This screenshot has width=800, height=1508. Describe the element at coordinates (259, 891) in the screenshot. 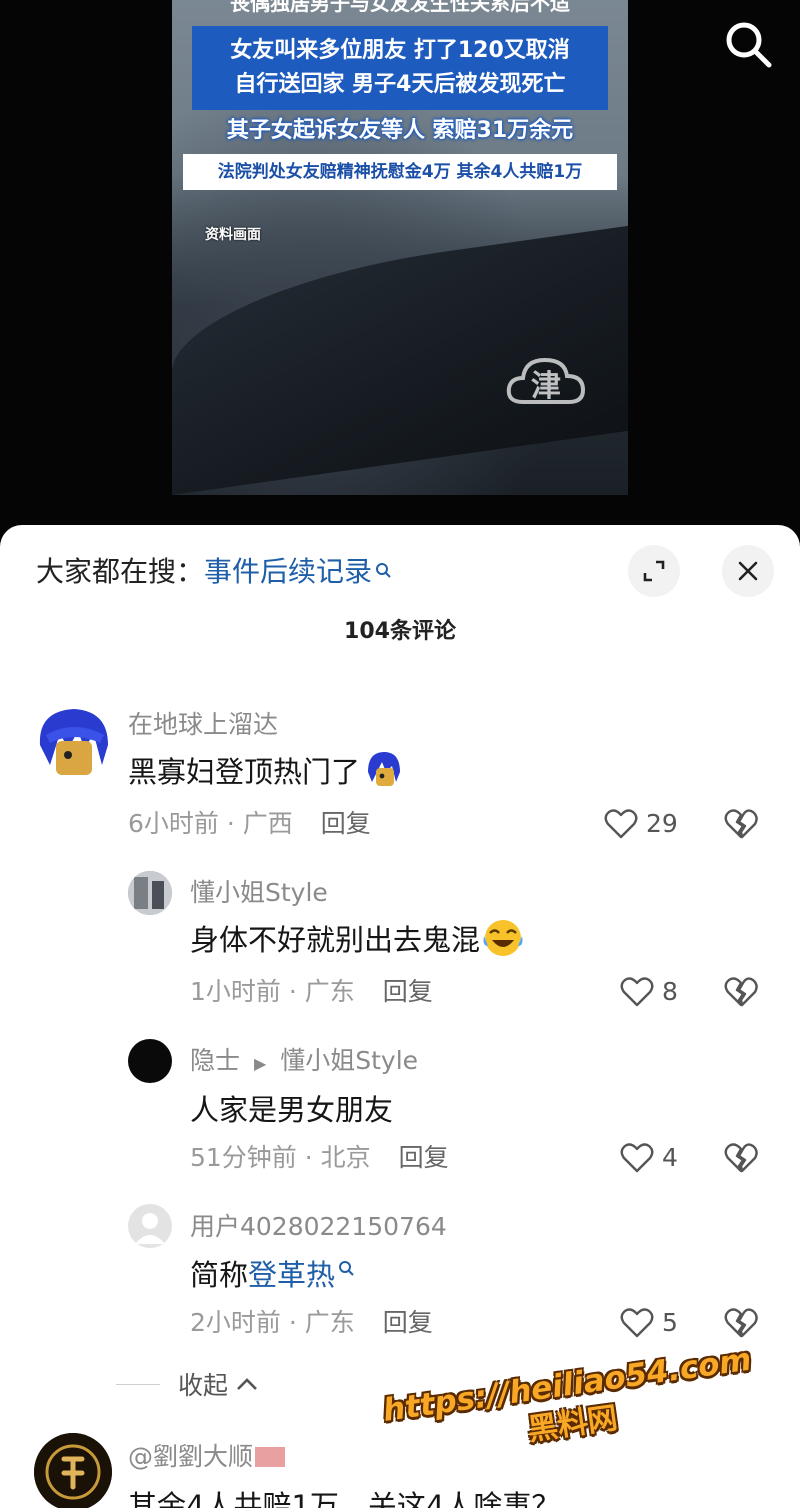

I see `comment-username: 懂小姐Style` at that location.